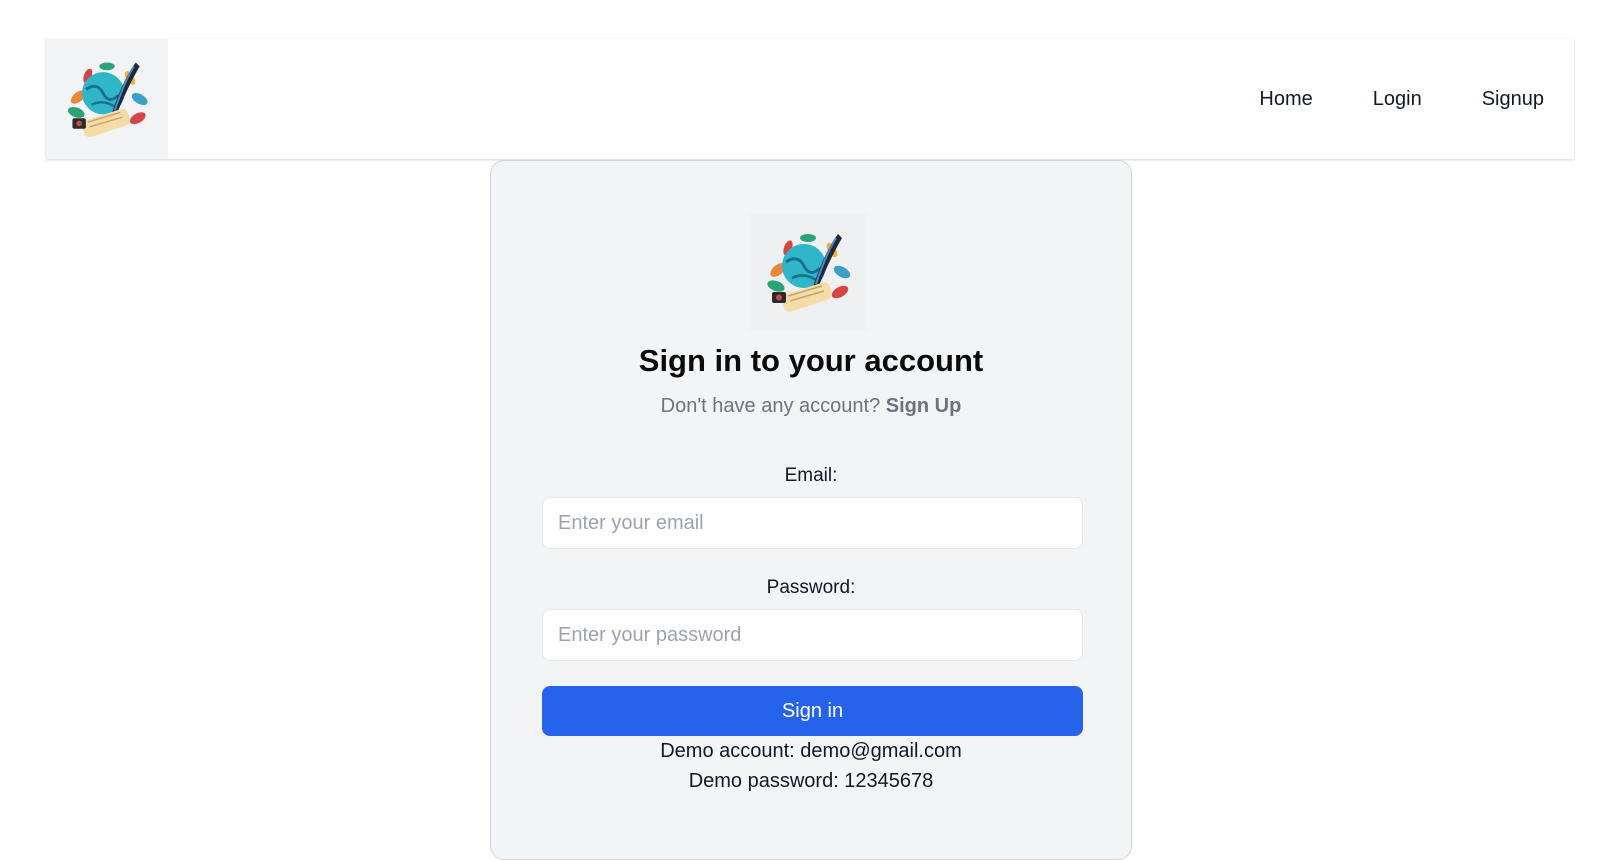  Describe the element at coordinates (1397, 99) in the screenshot. I see `nav-link-login: Login` at that location.